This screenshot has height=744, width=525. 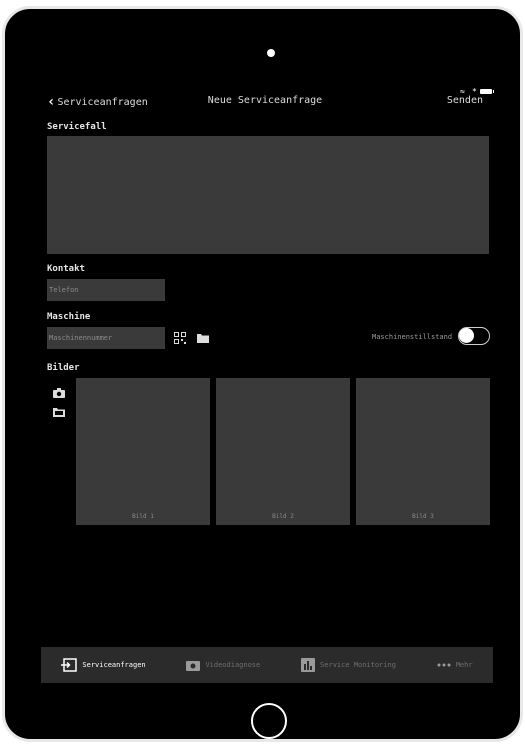 I want to click on bilder-label: Bilder, so click(x=63, y=368).